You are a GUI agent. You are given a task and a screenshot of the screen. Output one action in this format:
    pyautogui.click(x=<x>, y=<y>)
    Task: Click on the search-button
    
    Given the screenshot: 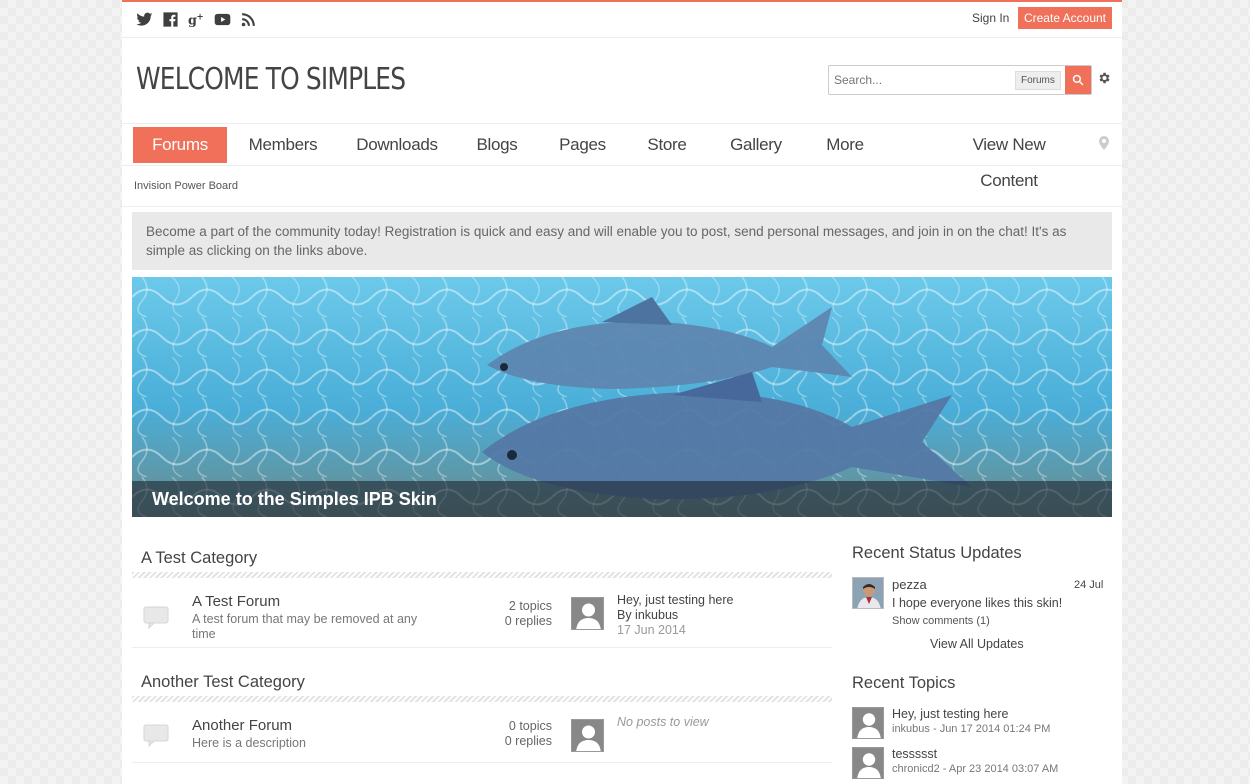 What is the action you would take?
    pyautogui.click(x=1078, y=80)
    